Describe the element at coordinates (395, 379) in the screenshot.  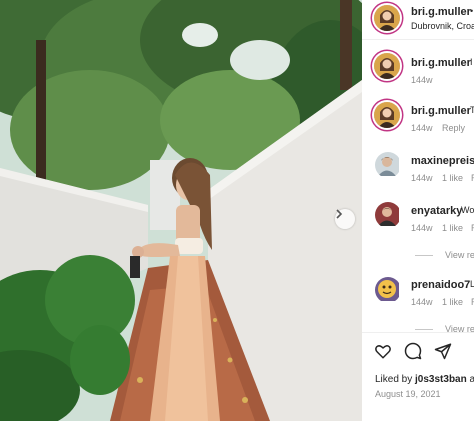
I see `liked-prefix: Liked by` at that location.